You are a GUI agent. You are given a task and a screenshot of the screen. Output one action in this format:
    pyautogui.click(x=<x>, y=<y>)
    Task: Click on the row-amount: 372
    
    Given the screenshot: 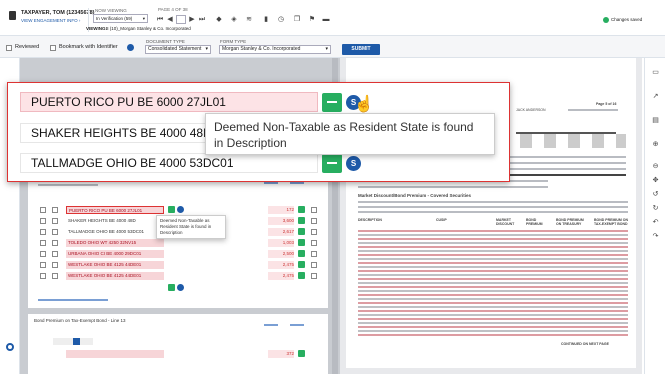 What is the action you would take?
    pyautogui.click(x=281, y=354)
    